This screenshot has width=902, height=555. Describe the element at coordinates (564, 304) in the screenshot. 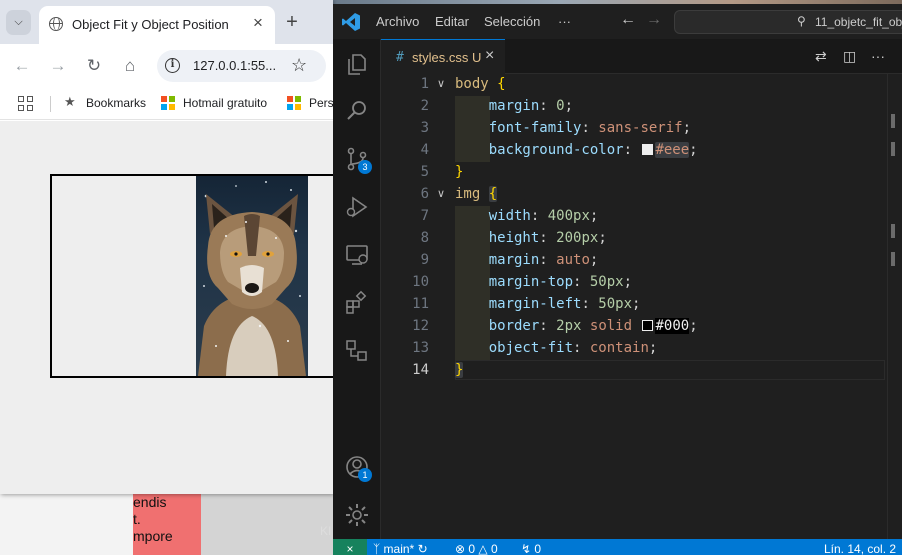

I see `code-line: margin-left: 50px;` at that location.